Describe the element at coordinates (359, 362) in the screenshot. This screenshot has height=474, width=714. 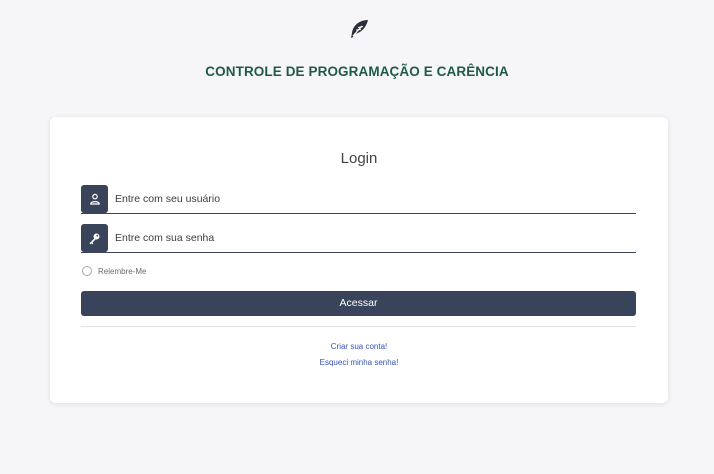
I see `forgot-password-link: Esqueci minha senha!` at that location.